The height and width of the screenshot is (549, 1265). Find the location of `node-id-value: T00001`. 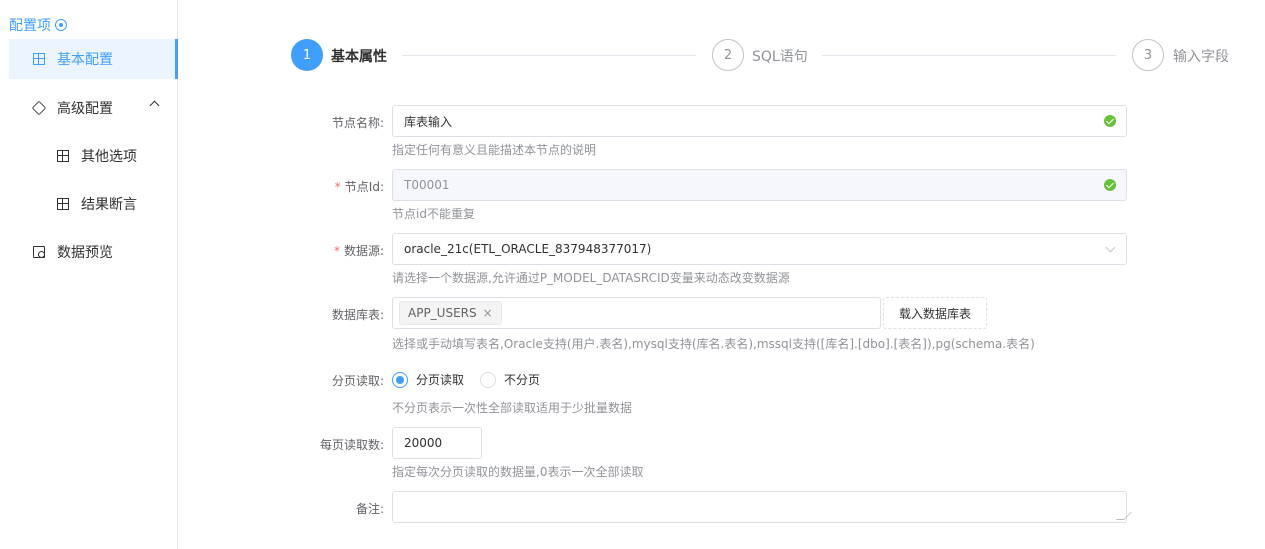

node-id-value: T00001 is located at coordinates (427, 185).